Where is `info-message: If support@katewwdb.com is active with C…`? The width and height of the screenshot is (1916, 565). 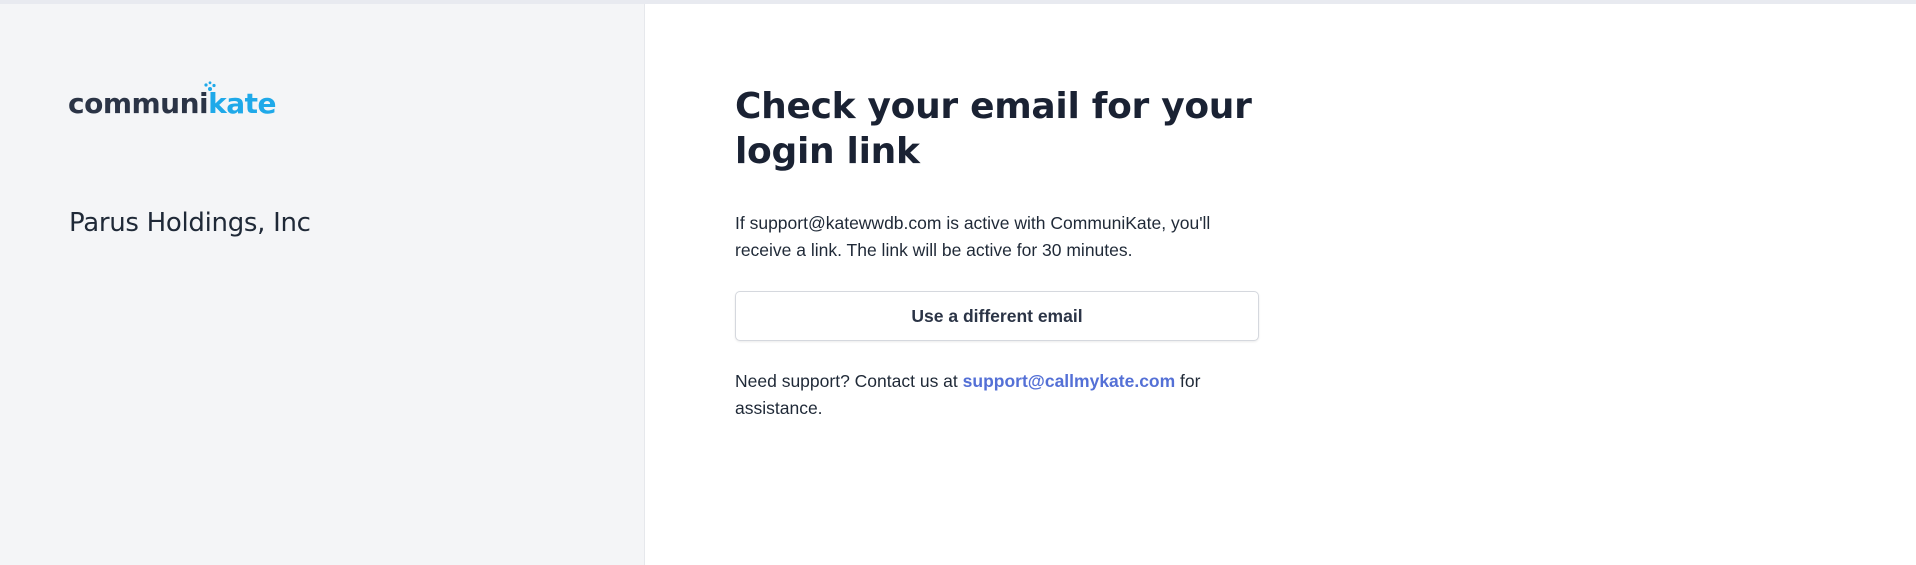
info-message: If support@katewwdb.com is active with C… is located at coordinates (973, 236).